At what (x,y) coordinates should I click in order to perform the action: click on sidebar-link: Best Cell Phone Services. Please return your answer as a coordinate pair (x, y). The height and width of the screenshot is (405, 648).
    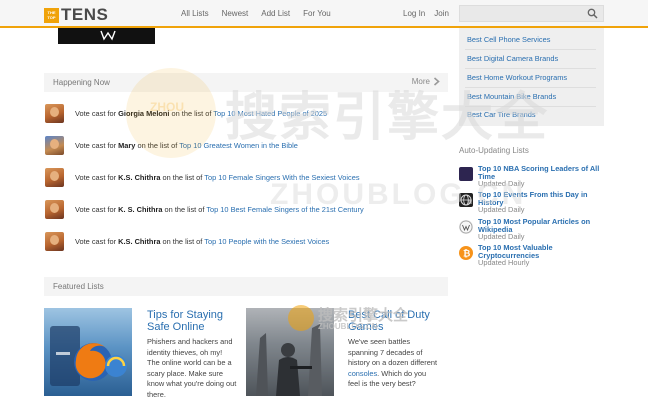
    Looking at the image, I should click on (508, 39).